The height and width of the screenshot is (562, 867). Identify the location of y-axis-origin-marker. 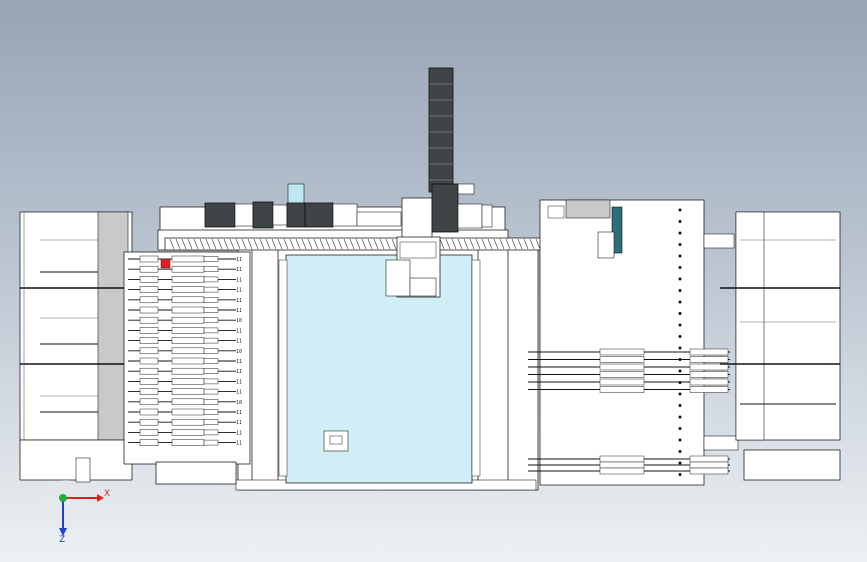
(63, 498).